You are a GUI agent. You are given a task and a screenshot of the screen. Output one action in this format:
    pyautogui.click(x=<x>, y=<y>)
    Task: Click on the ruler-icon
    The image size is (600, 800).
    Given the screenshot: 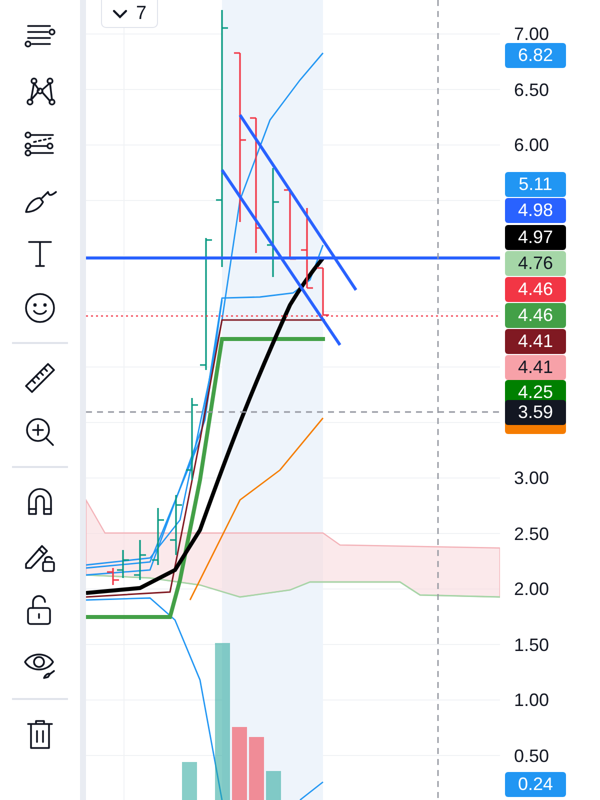 What is the action you would take?
    pyautogui.click(x=40, y=378)
    